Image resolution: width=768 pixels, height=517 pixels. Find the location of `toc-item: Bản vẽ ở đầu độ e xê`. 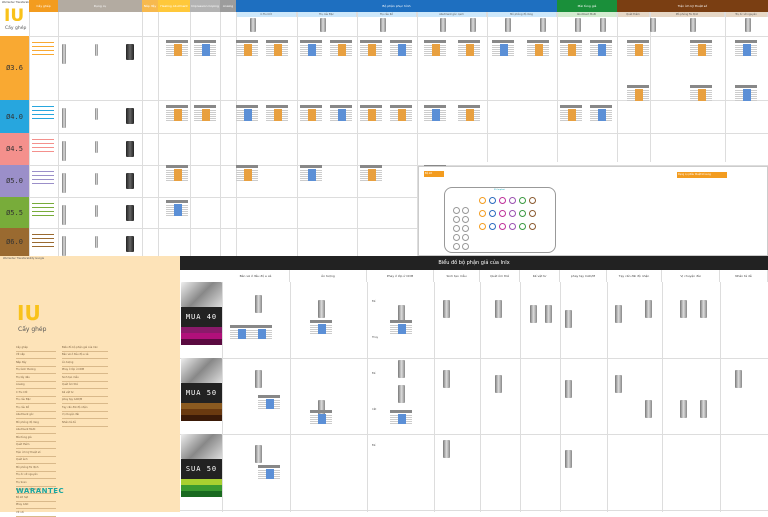

toc-item: Bản vẽ ở đầu độ e xê is located at coordinates (85, 355).